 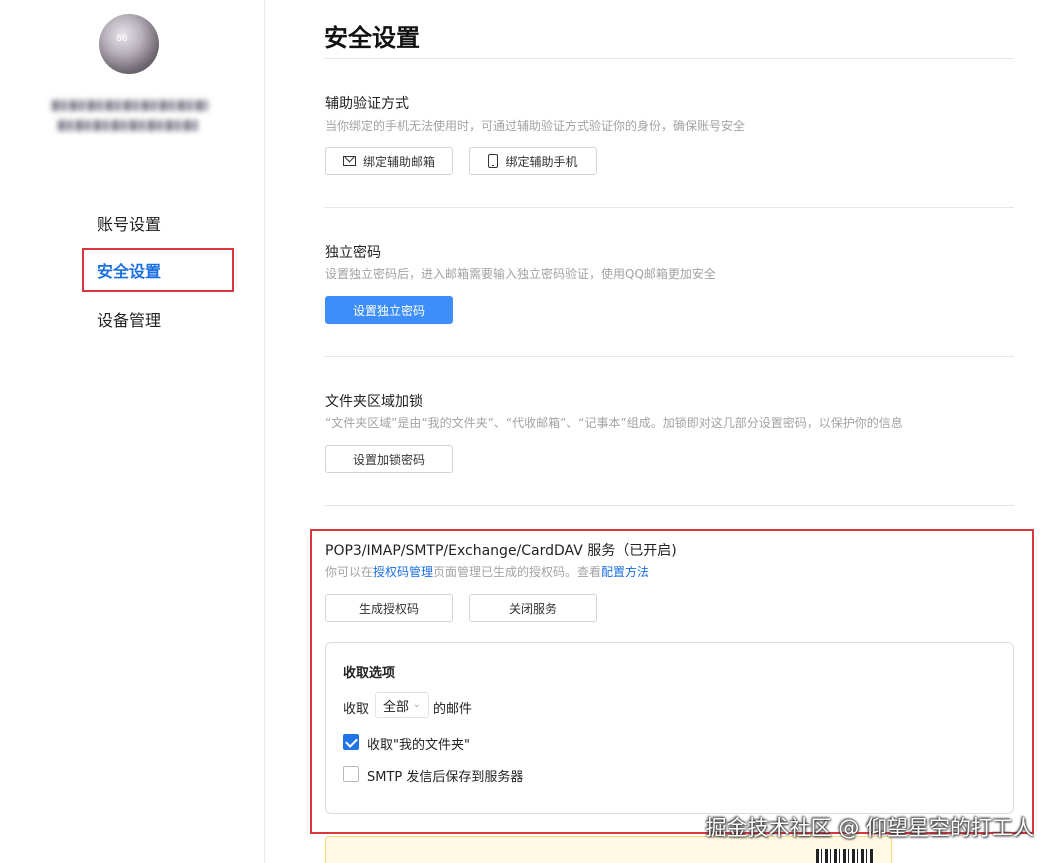 I want to click on sidebar-item-device-management: 设备管理, so click(x=158, y=321).